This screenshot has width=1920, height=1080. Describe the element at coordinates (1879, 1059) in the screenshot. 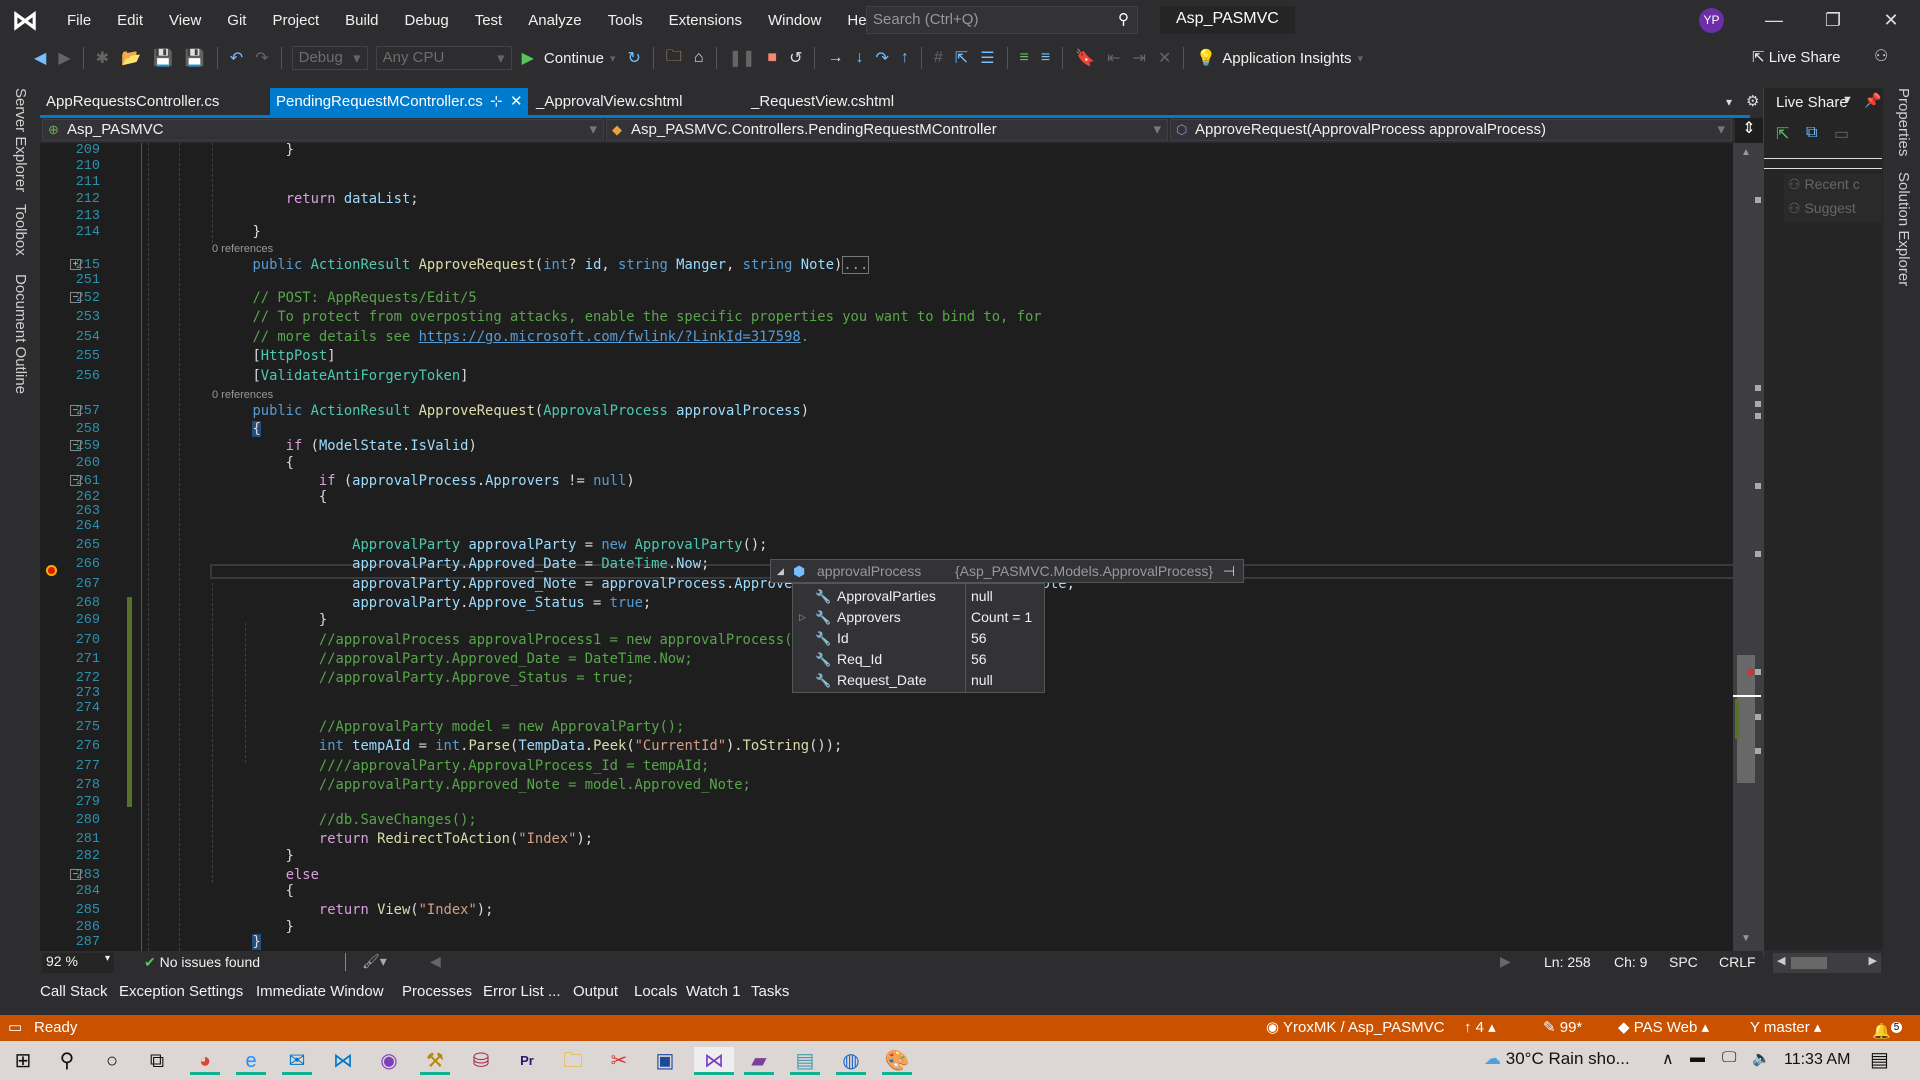

I see `action-center-icon: ▤` at that location.